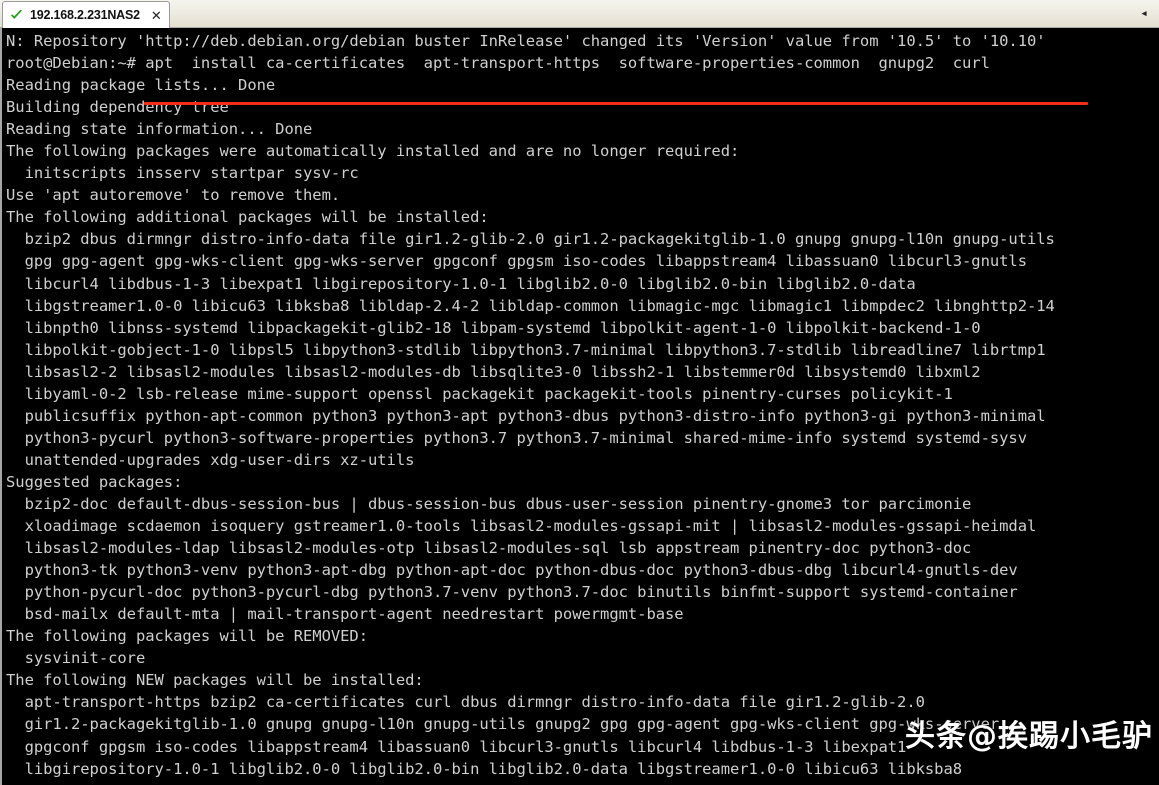 The image size is (1159, 785). Describe the element at coordinates (76, 658) in the screenshot. I see `terminal-line: sysvinit-core` at that location.